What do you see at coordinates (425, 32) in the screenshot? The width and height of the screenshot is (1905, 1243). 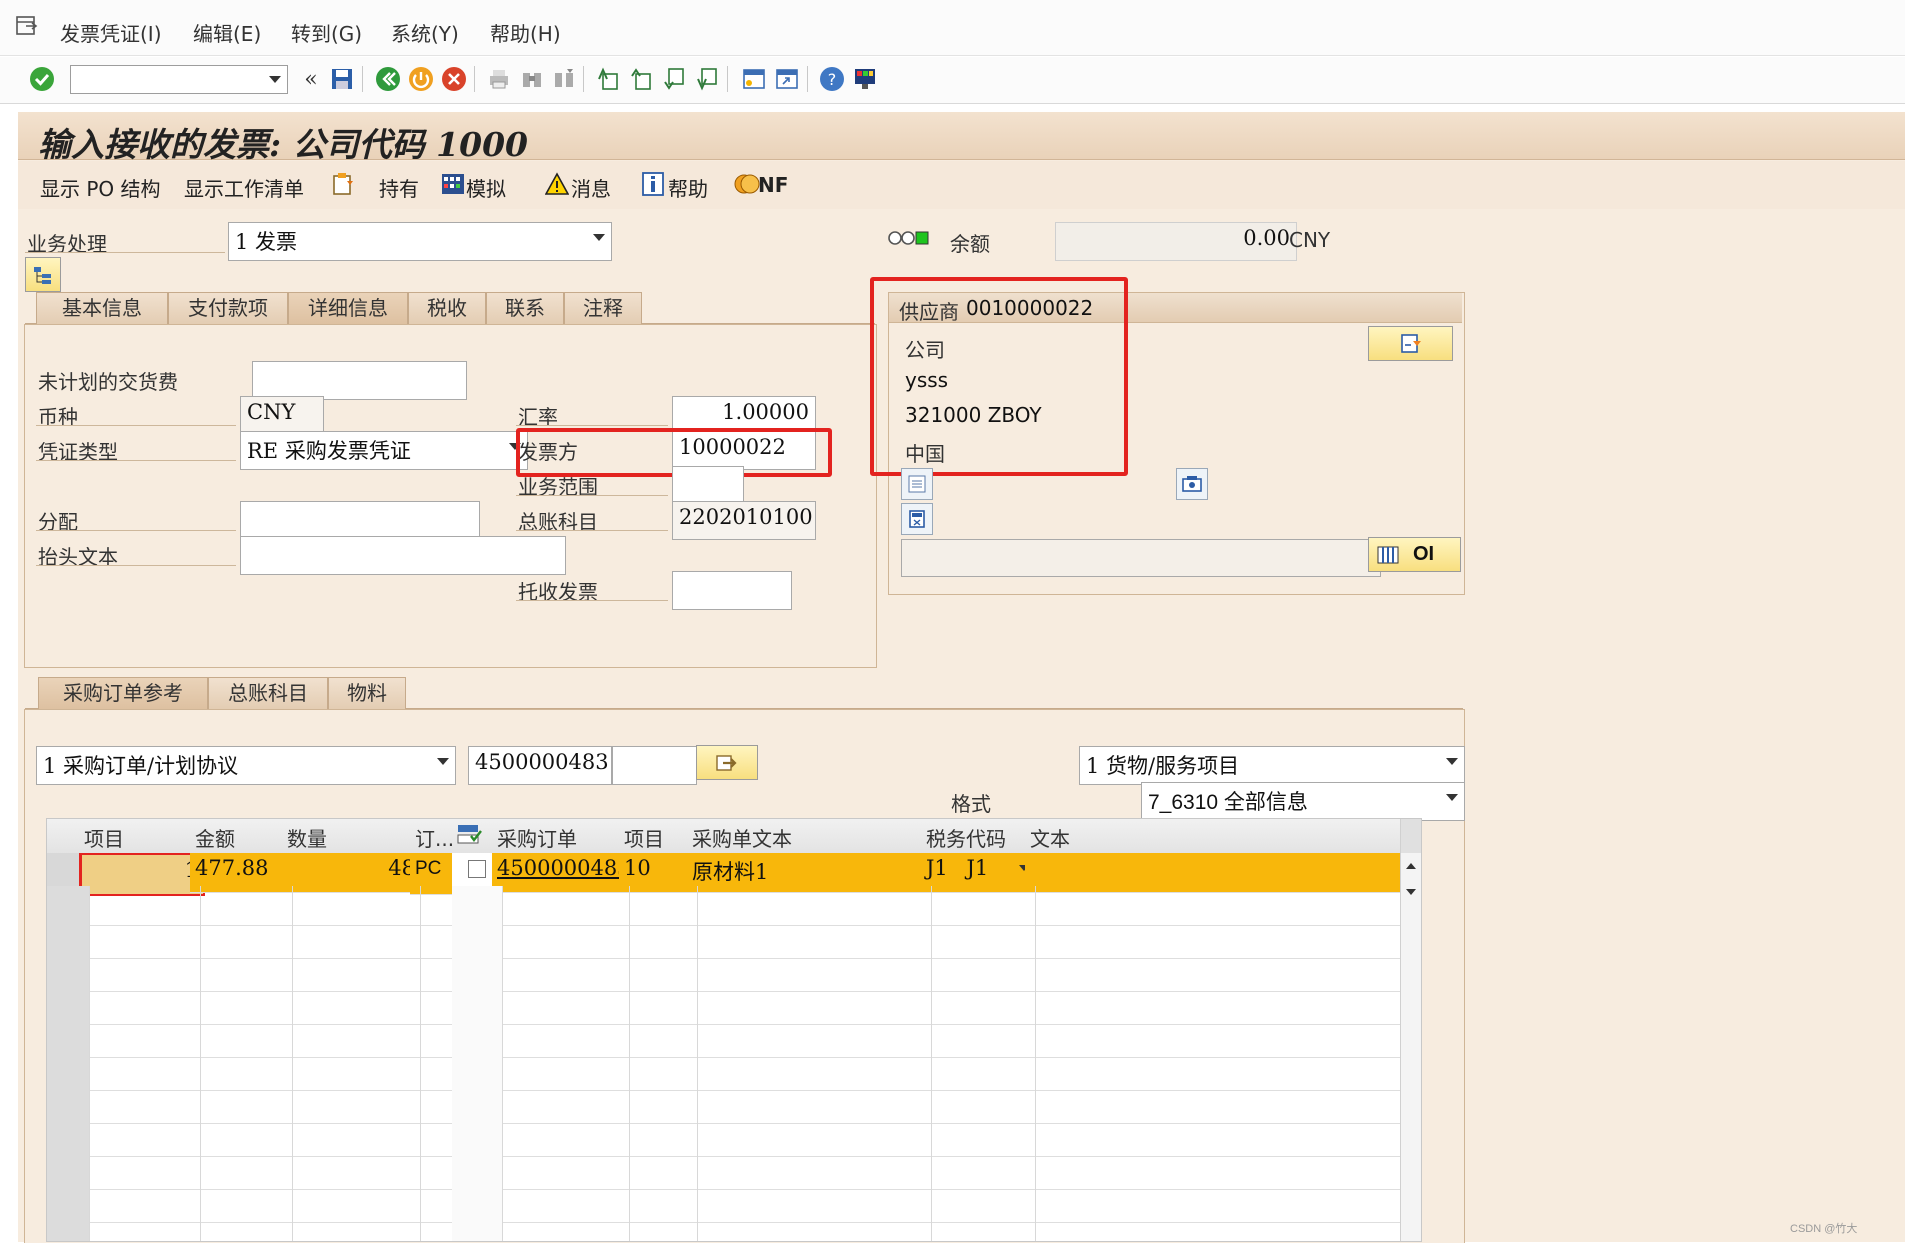 I see `menu-system: 系统(Y)` at bounding box center [425, 32].